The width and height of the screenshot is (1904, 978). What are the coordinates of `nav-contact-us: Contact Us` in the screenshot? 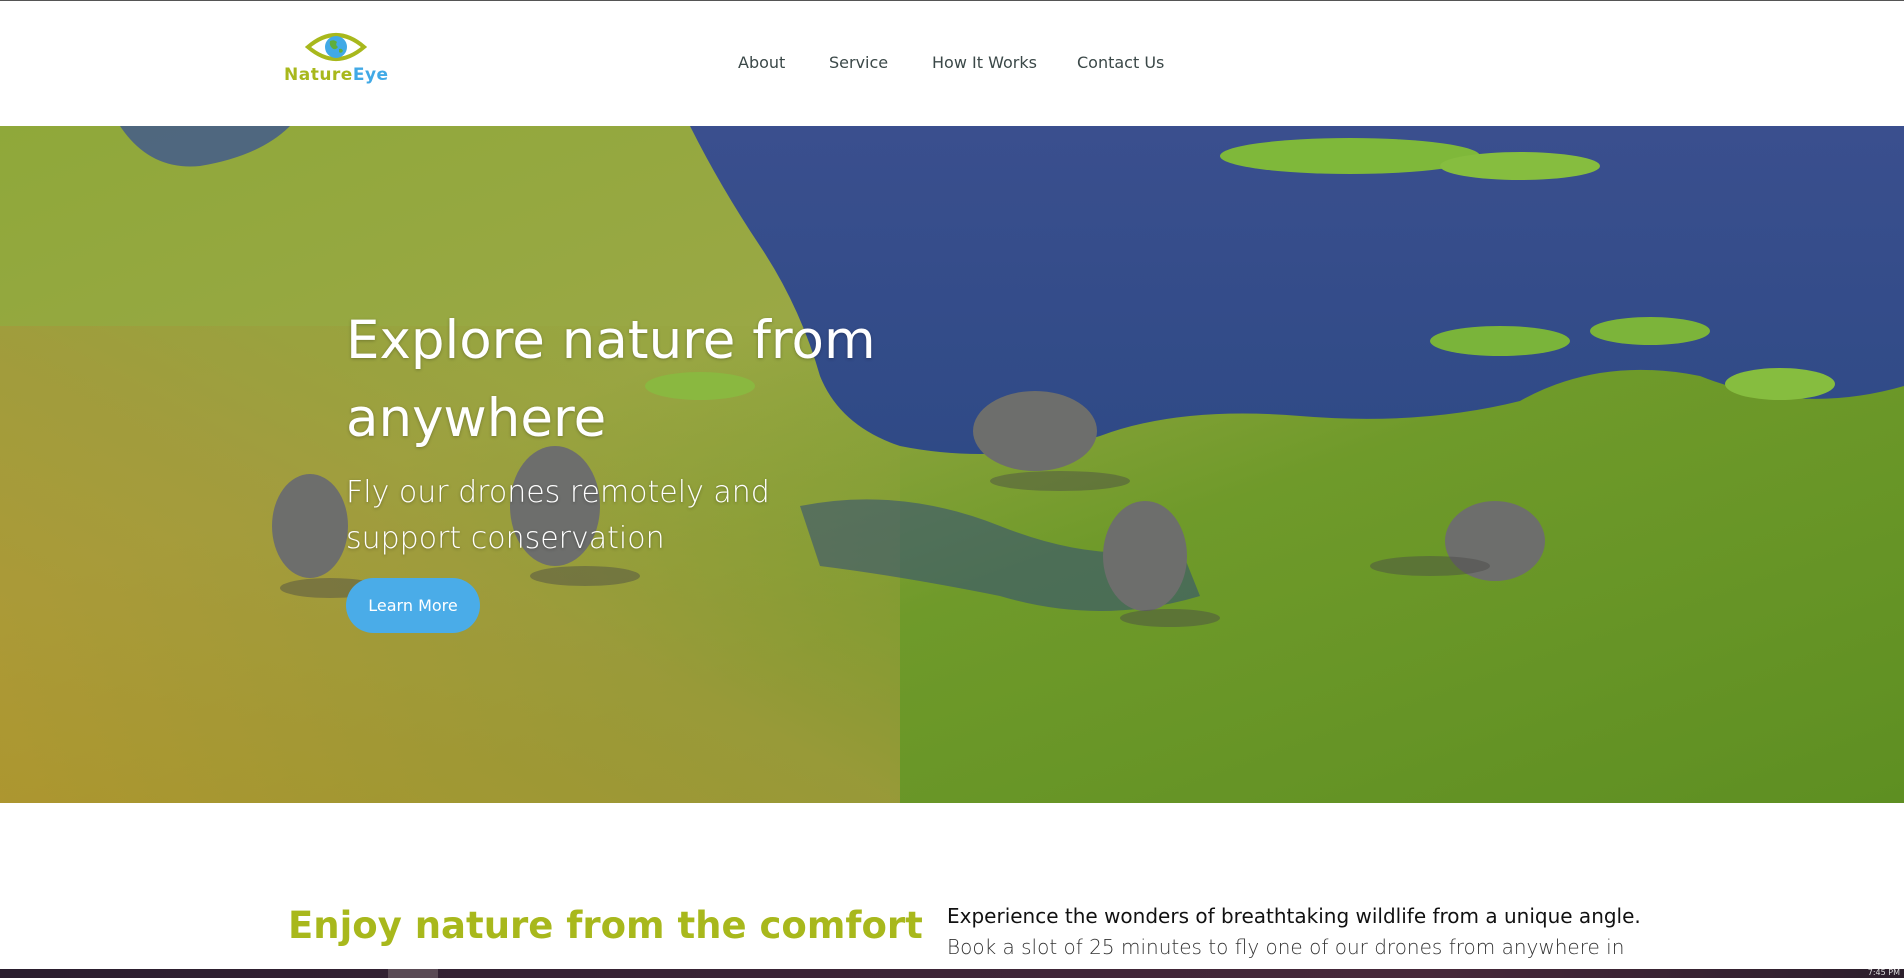 It's located at (1120, 62).